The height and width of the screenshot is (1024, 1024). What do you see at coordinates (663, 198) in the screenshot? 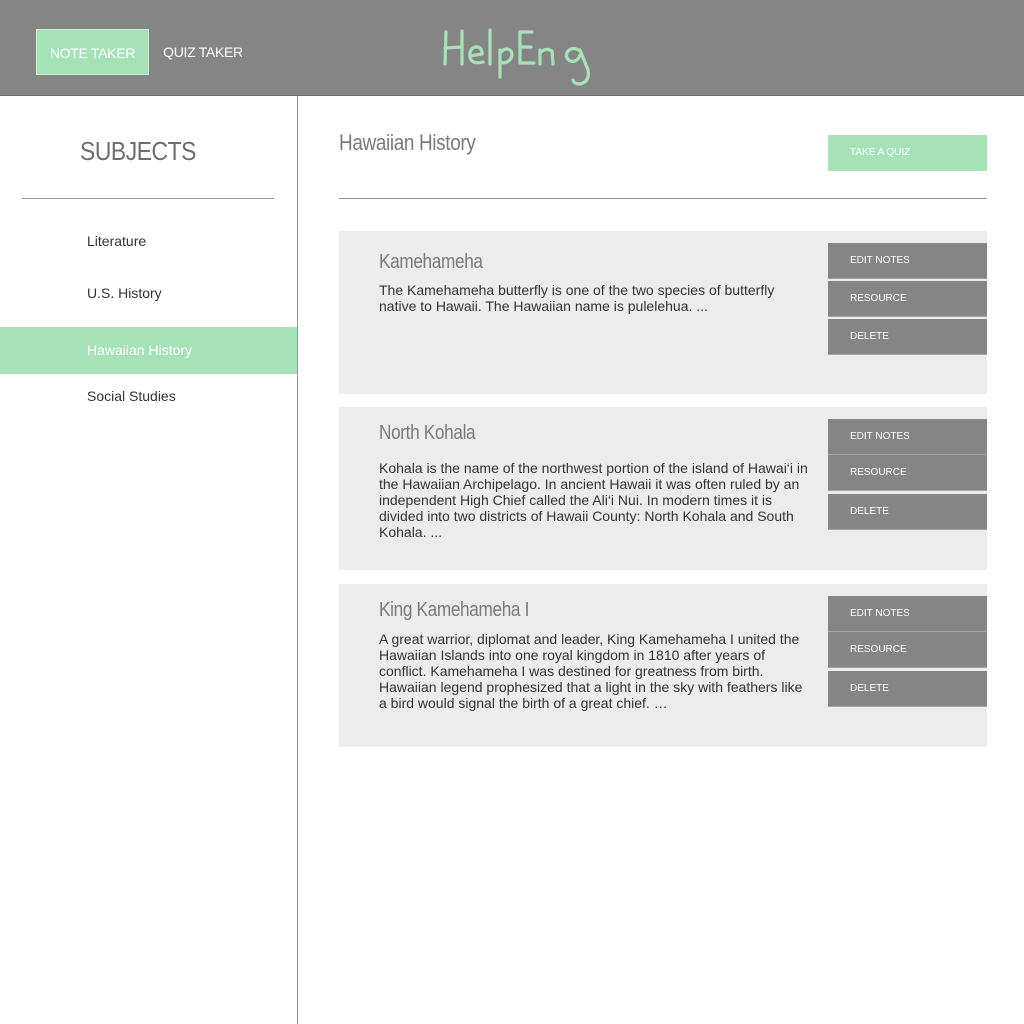
I see `main-divider` at bounding box center [663, 198].